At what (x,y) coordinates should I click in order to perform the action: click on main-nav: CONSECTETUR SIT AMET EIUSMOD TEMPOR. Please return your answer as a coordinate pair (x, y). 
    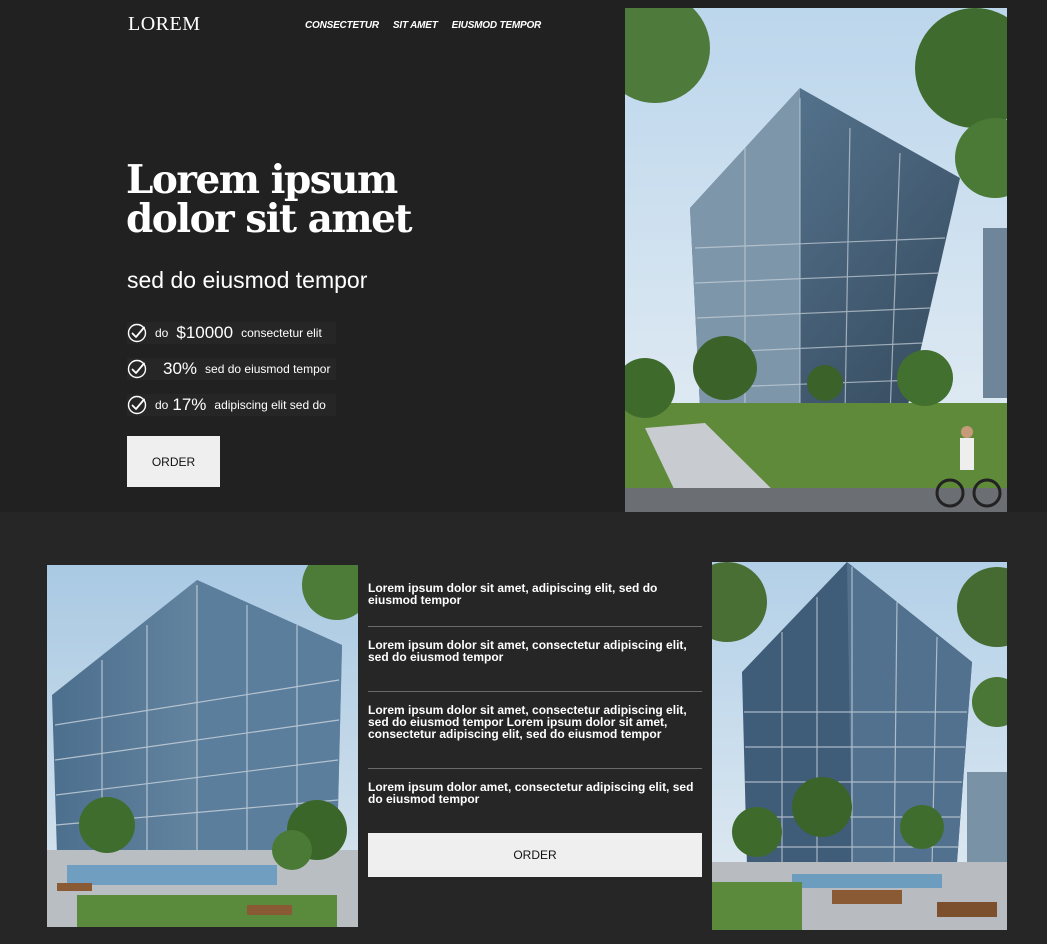
    Looking at the image, I should click on (423, 25).